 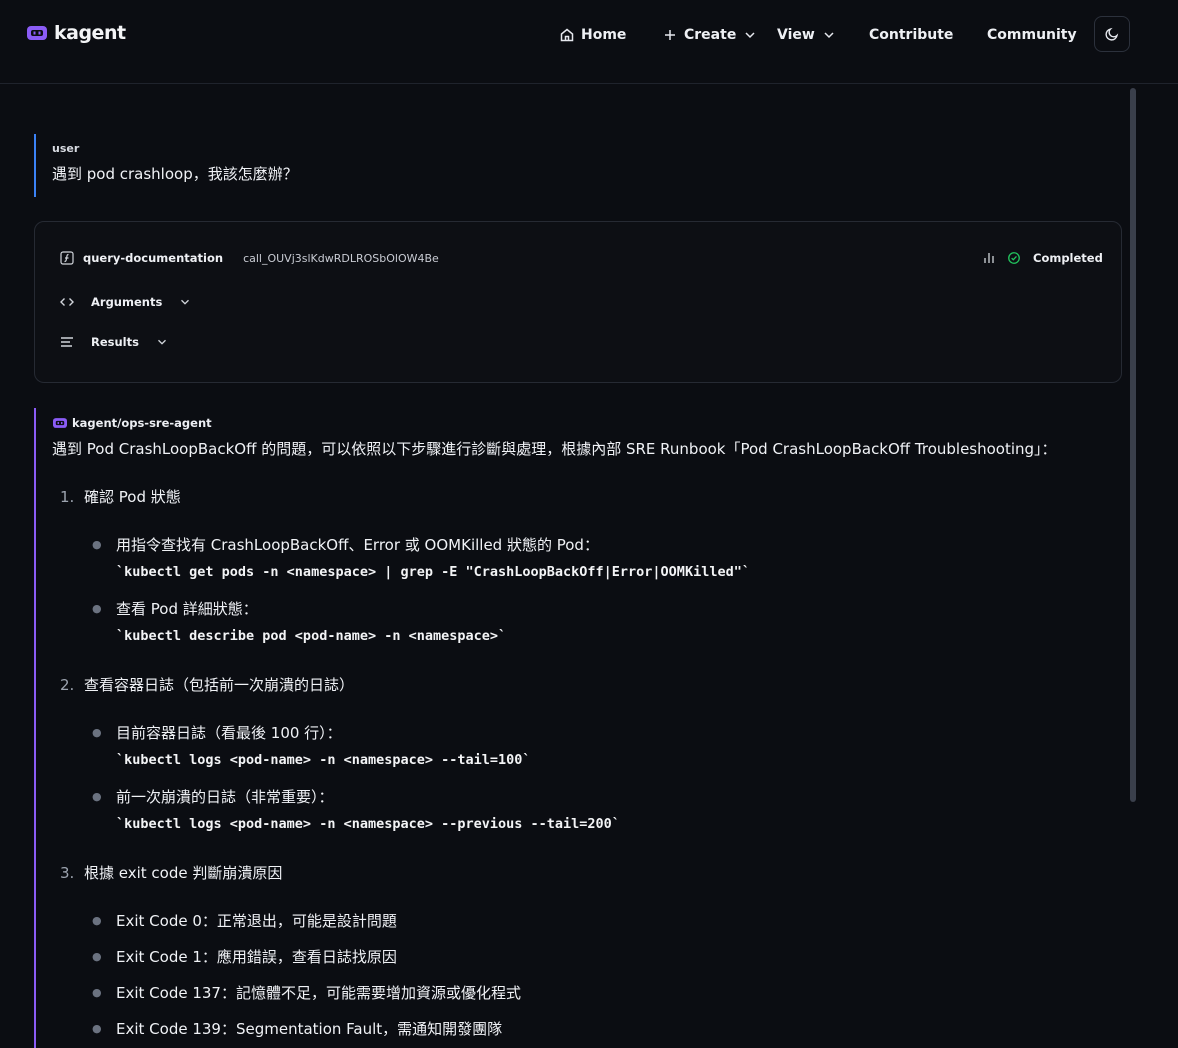 I want to click on bullet-item: ● Exit Code 0：正常退出，可能是設計問題, so click(x=244, y=920).